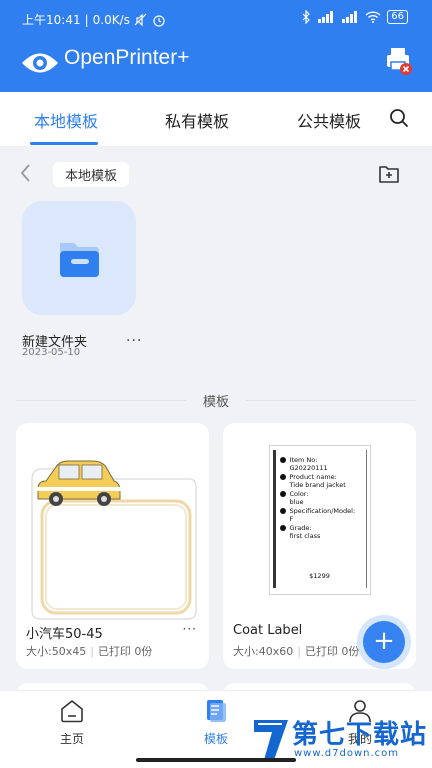  I want to click on template-meta: 大小:50x45 | 已打印 0份, so click(89, 651).